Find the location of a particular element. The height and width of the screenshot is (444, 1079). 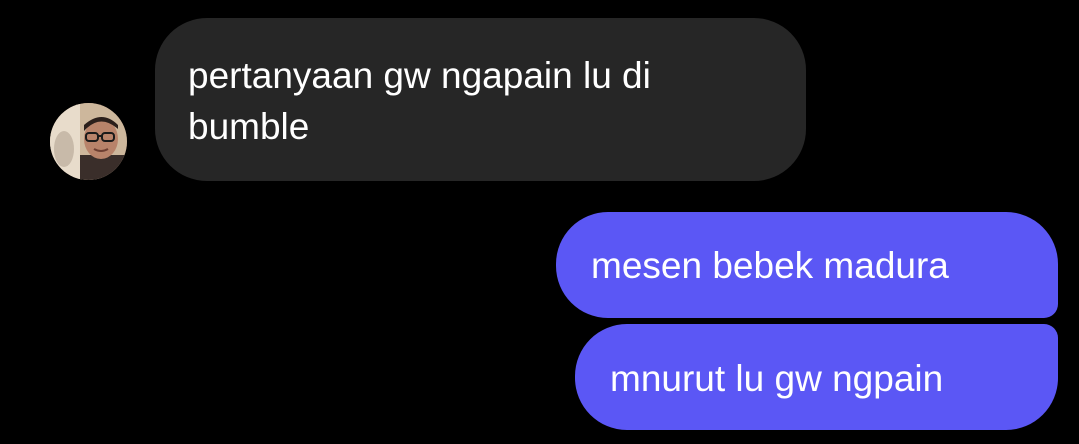

outgoing-message-bubble: mnurut lu gw ngpain is located at coordinates (816, 377).